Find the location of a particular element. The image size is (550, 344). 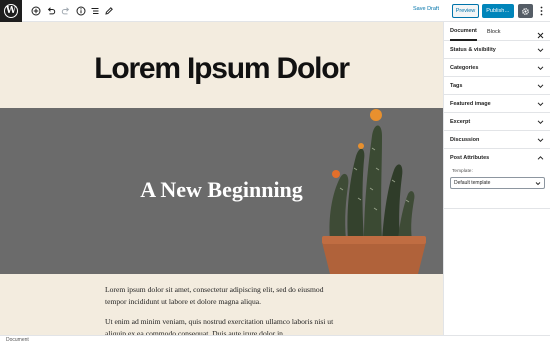

post-attributes-body: Template: Default template is located at coordinates (497, 188).